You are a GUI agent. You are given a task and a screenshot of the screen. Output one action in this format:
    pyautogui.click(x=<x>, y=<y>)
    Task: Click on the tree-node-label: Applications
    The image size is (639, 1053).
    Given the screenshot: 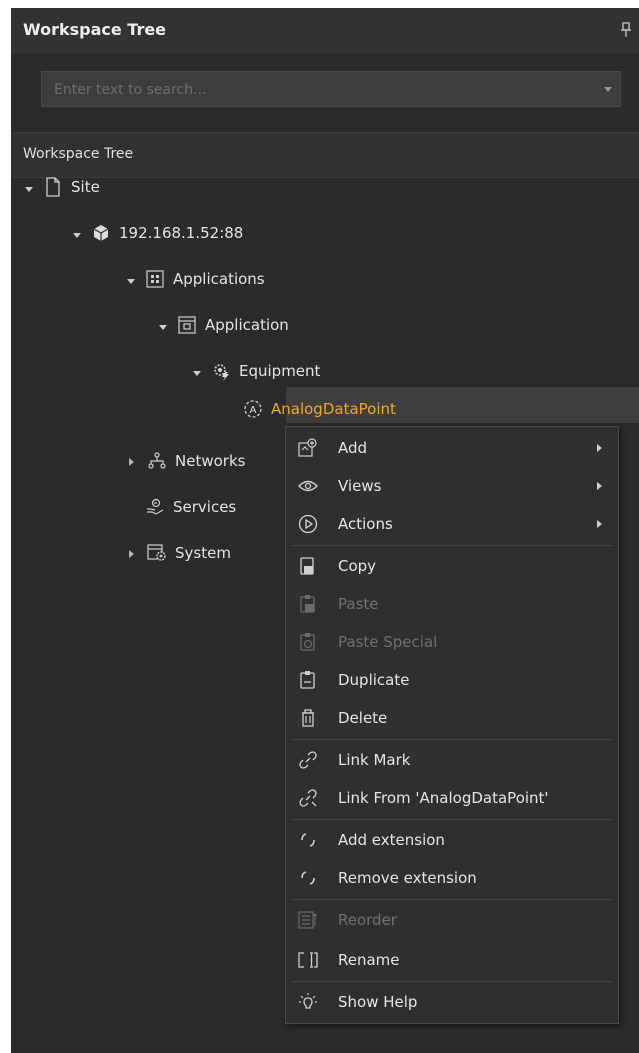 What is the action you would take?
    pyautogui.click(x=219, y=279)
    